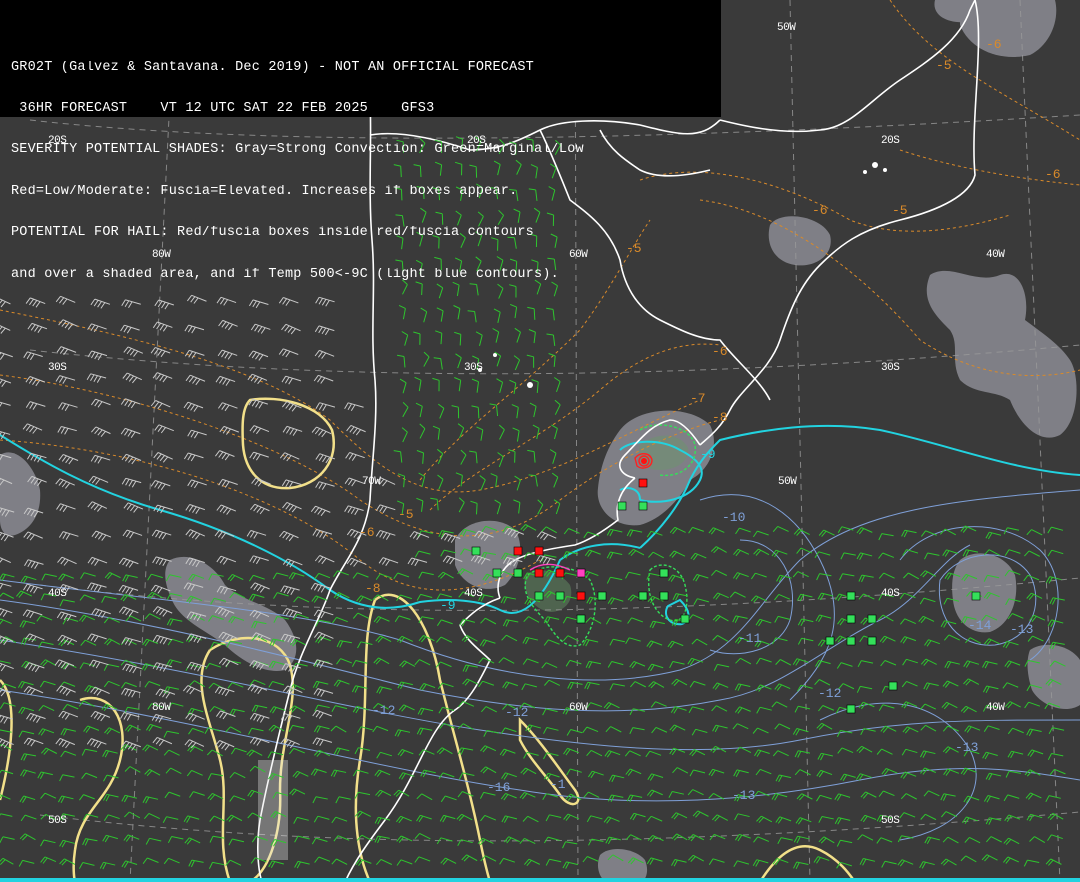 This screenshot has height=882, width=1080. What do you see at coordinates (540, 880) in the screenshot?
I see `bottom-contour-edge` at bounding box center [540, 880].